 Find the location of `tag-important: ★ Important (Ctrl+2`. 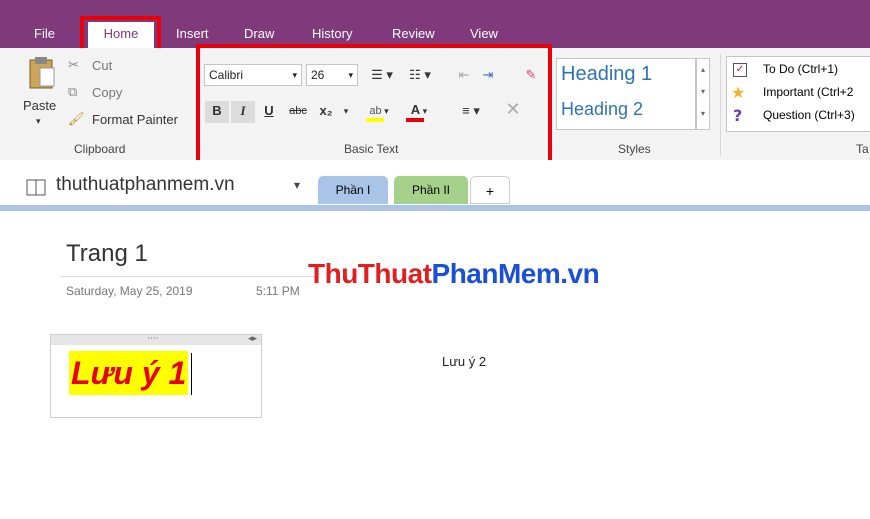

tag-important: ★ Important (Ctrl+2 is located at coordinates (800, 93).